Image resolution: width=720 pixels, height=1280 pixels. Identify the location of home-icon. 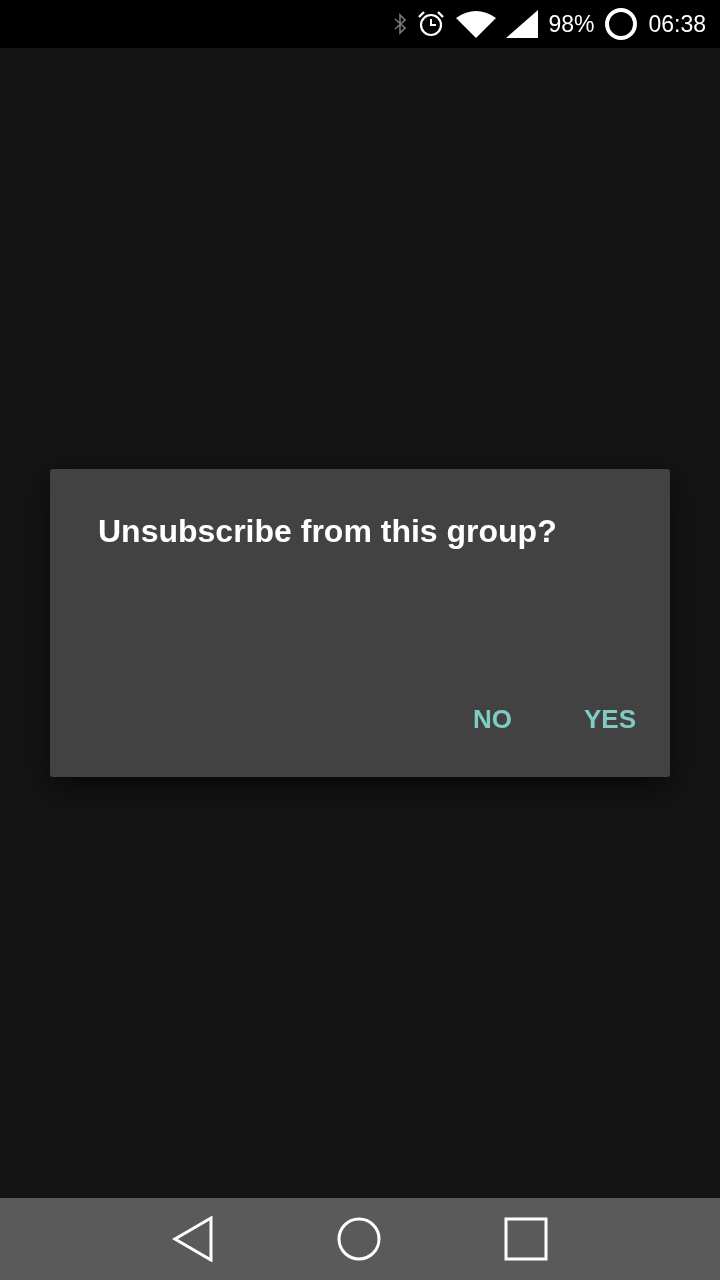
(359, 1239).